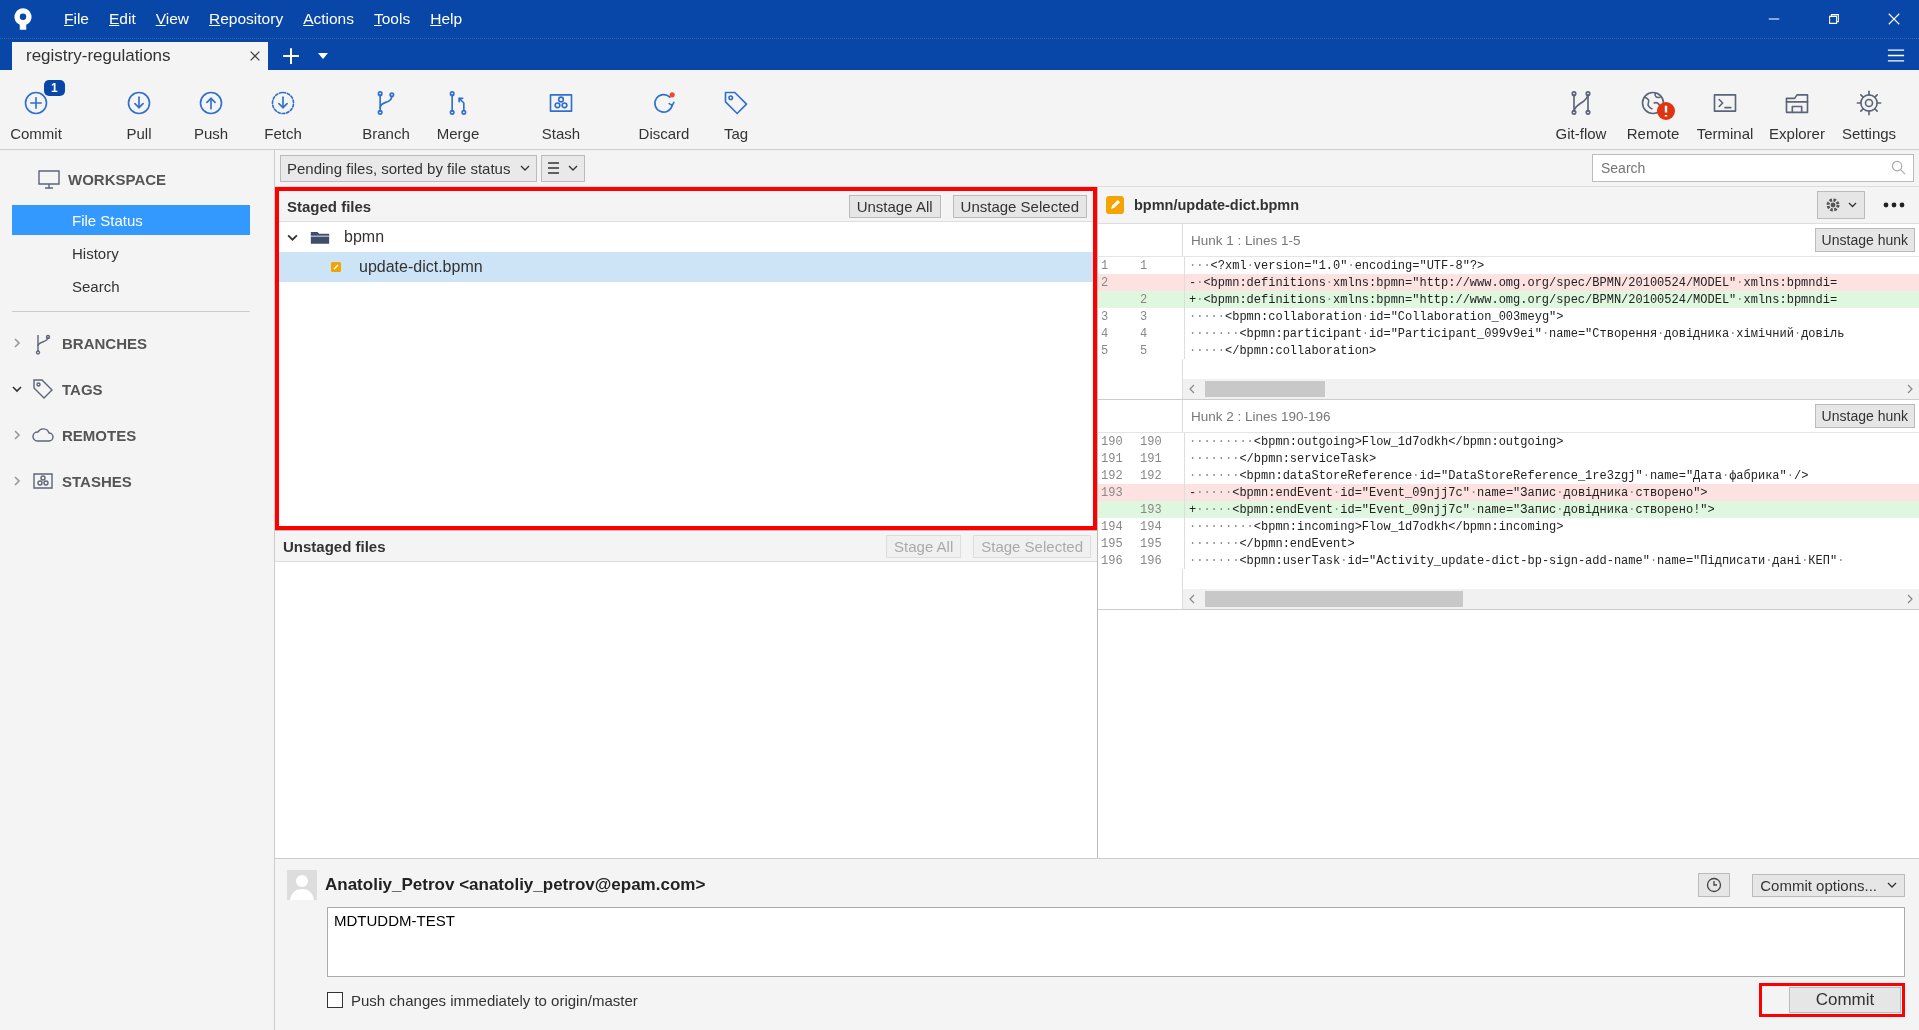 The height and width of the screenshot is (1030, 1919). I want to click on line-number: 191, so click(1112, 458).